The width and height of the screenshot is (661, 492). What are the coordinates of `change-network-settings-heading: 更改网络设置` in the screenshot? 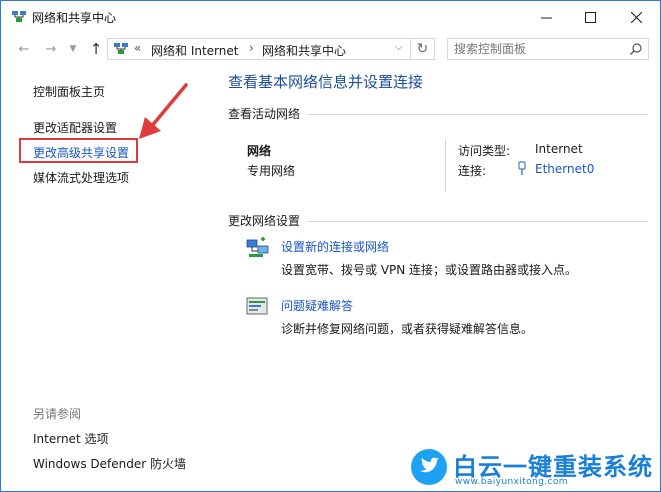 It's located at (264, 221).